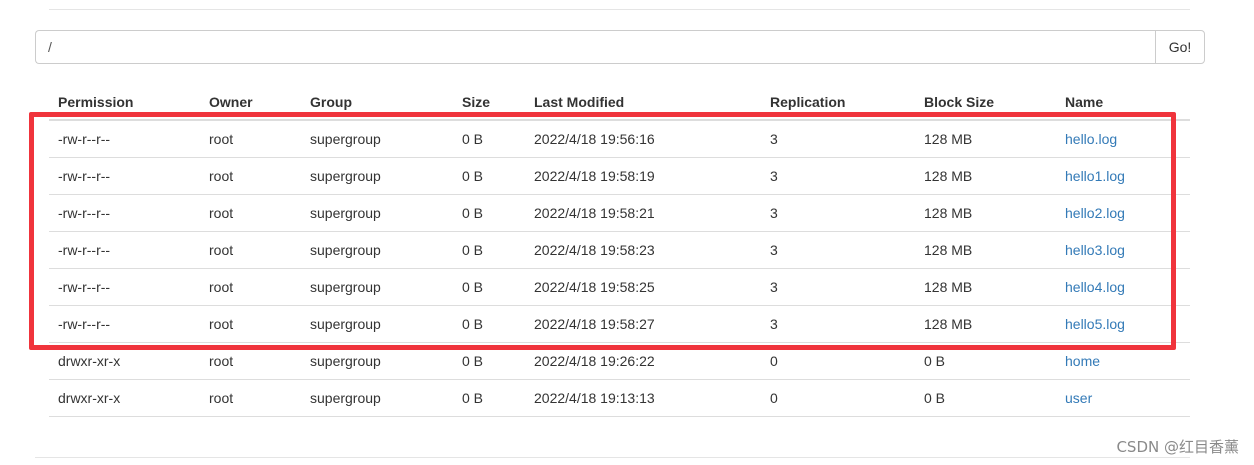 The width and height of the screenshot is (1254, 465). I want to click on cell-last-modified: 2022/4/18 19:58:19, so click(643, 176).